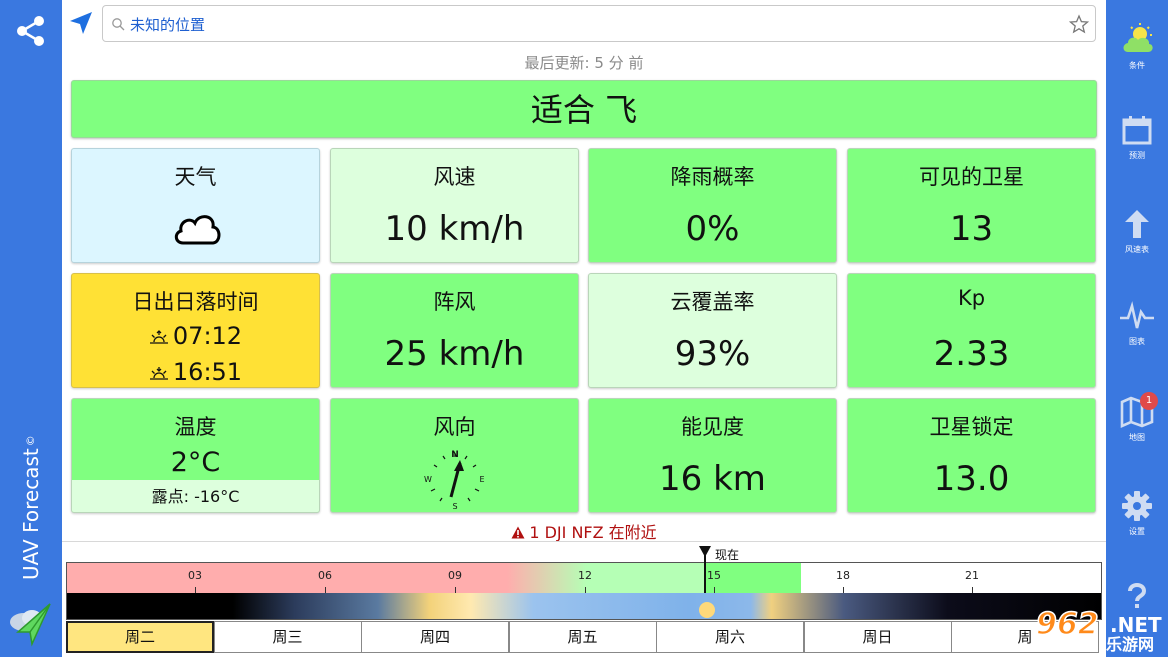 Image resolution: width=1168 pixels, height=657 pixels. I want to click on nav-conditions-label: 条件, so click(1137, 65).